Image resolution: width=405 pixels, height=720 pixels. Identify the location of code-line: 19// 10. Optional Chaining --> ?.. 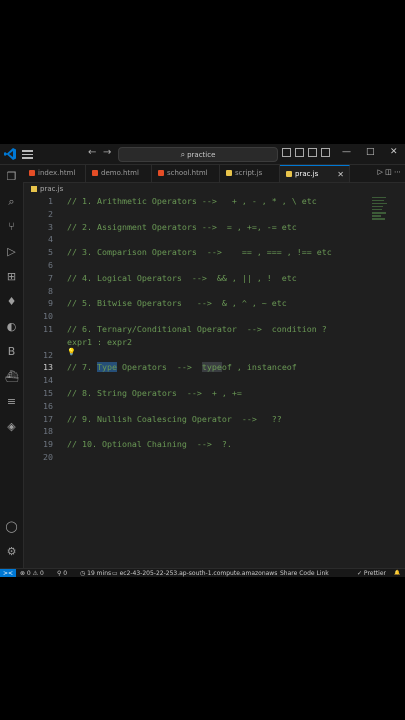
(137, 444).